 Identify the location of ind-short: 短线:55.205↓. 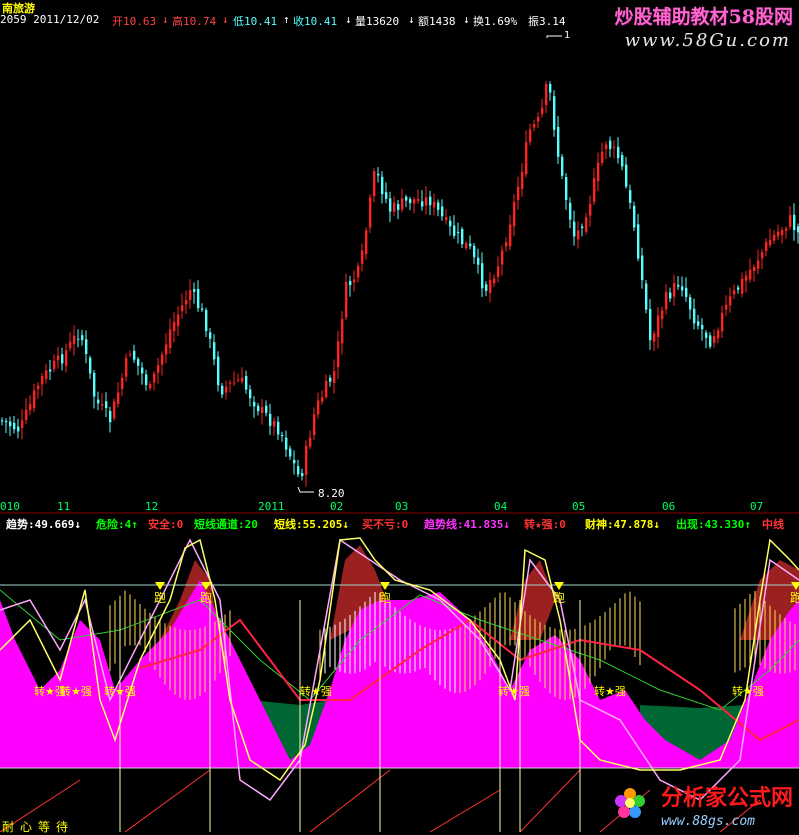
(311, 524).